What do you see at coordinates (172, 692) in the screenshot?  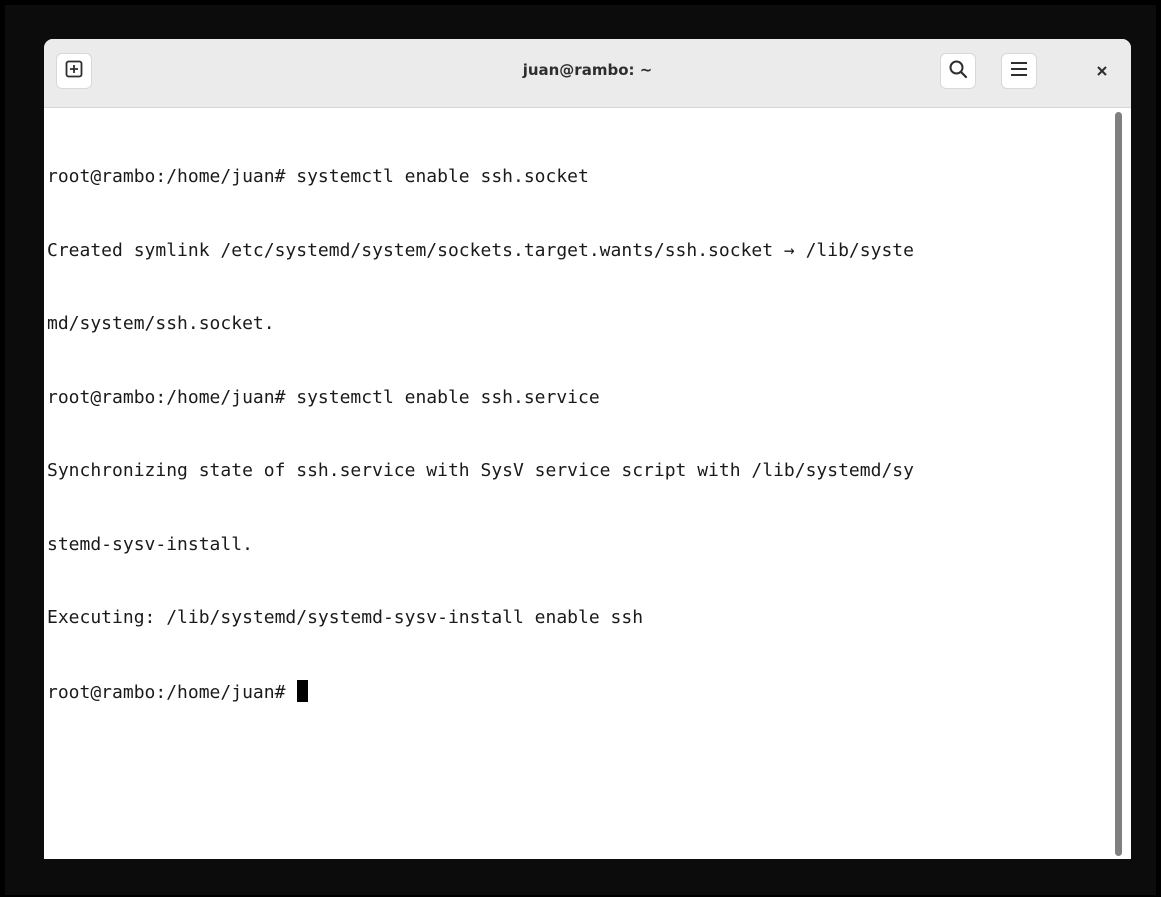 I see `shell-prompt: root@rambo:/home/juan#` at bounding box center [172, 692].